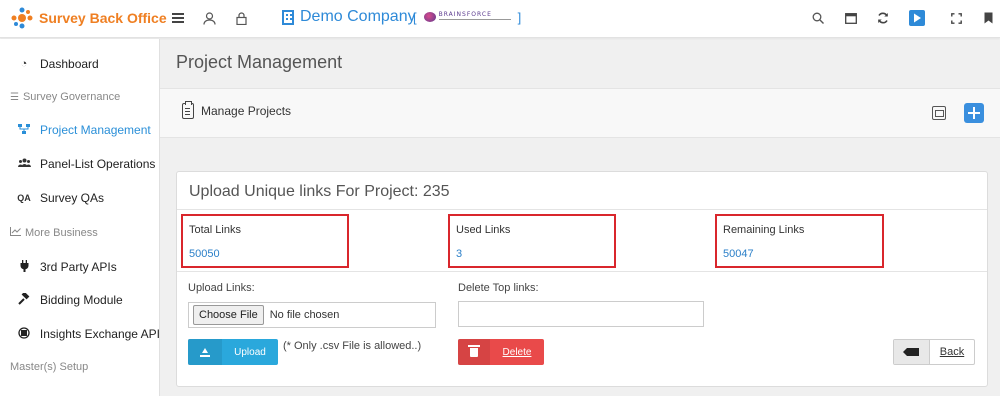  I want to click on company-name: Demo Company, so click(349, 17).